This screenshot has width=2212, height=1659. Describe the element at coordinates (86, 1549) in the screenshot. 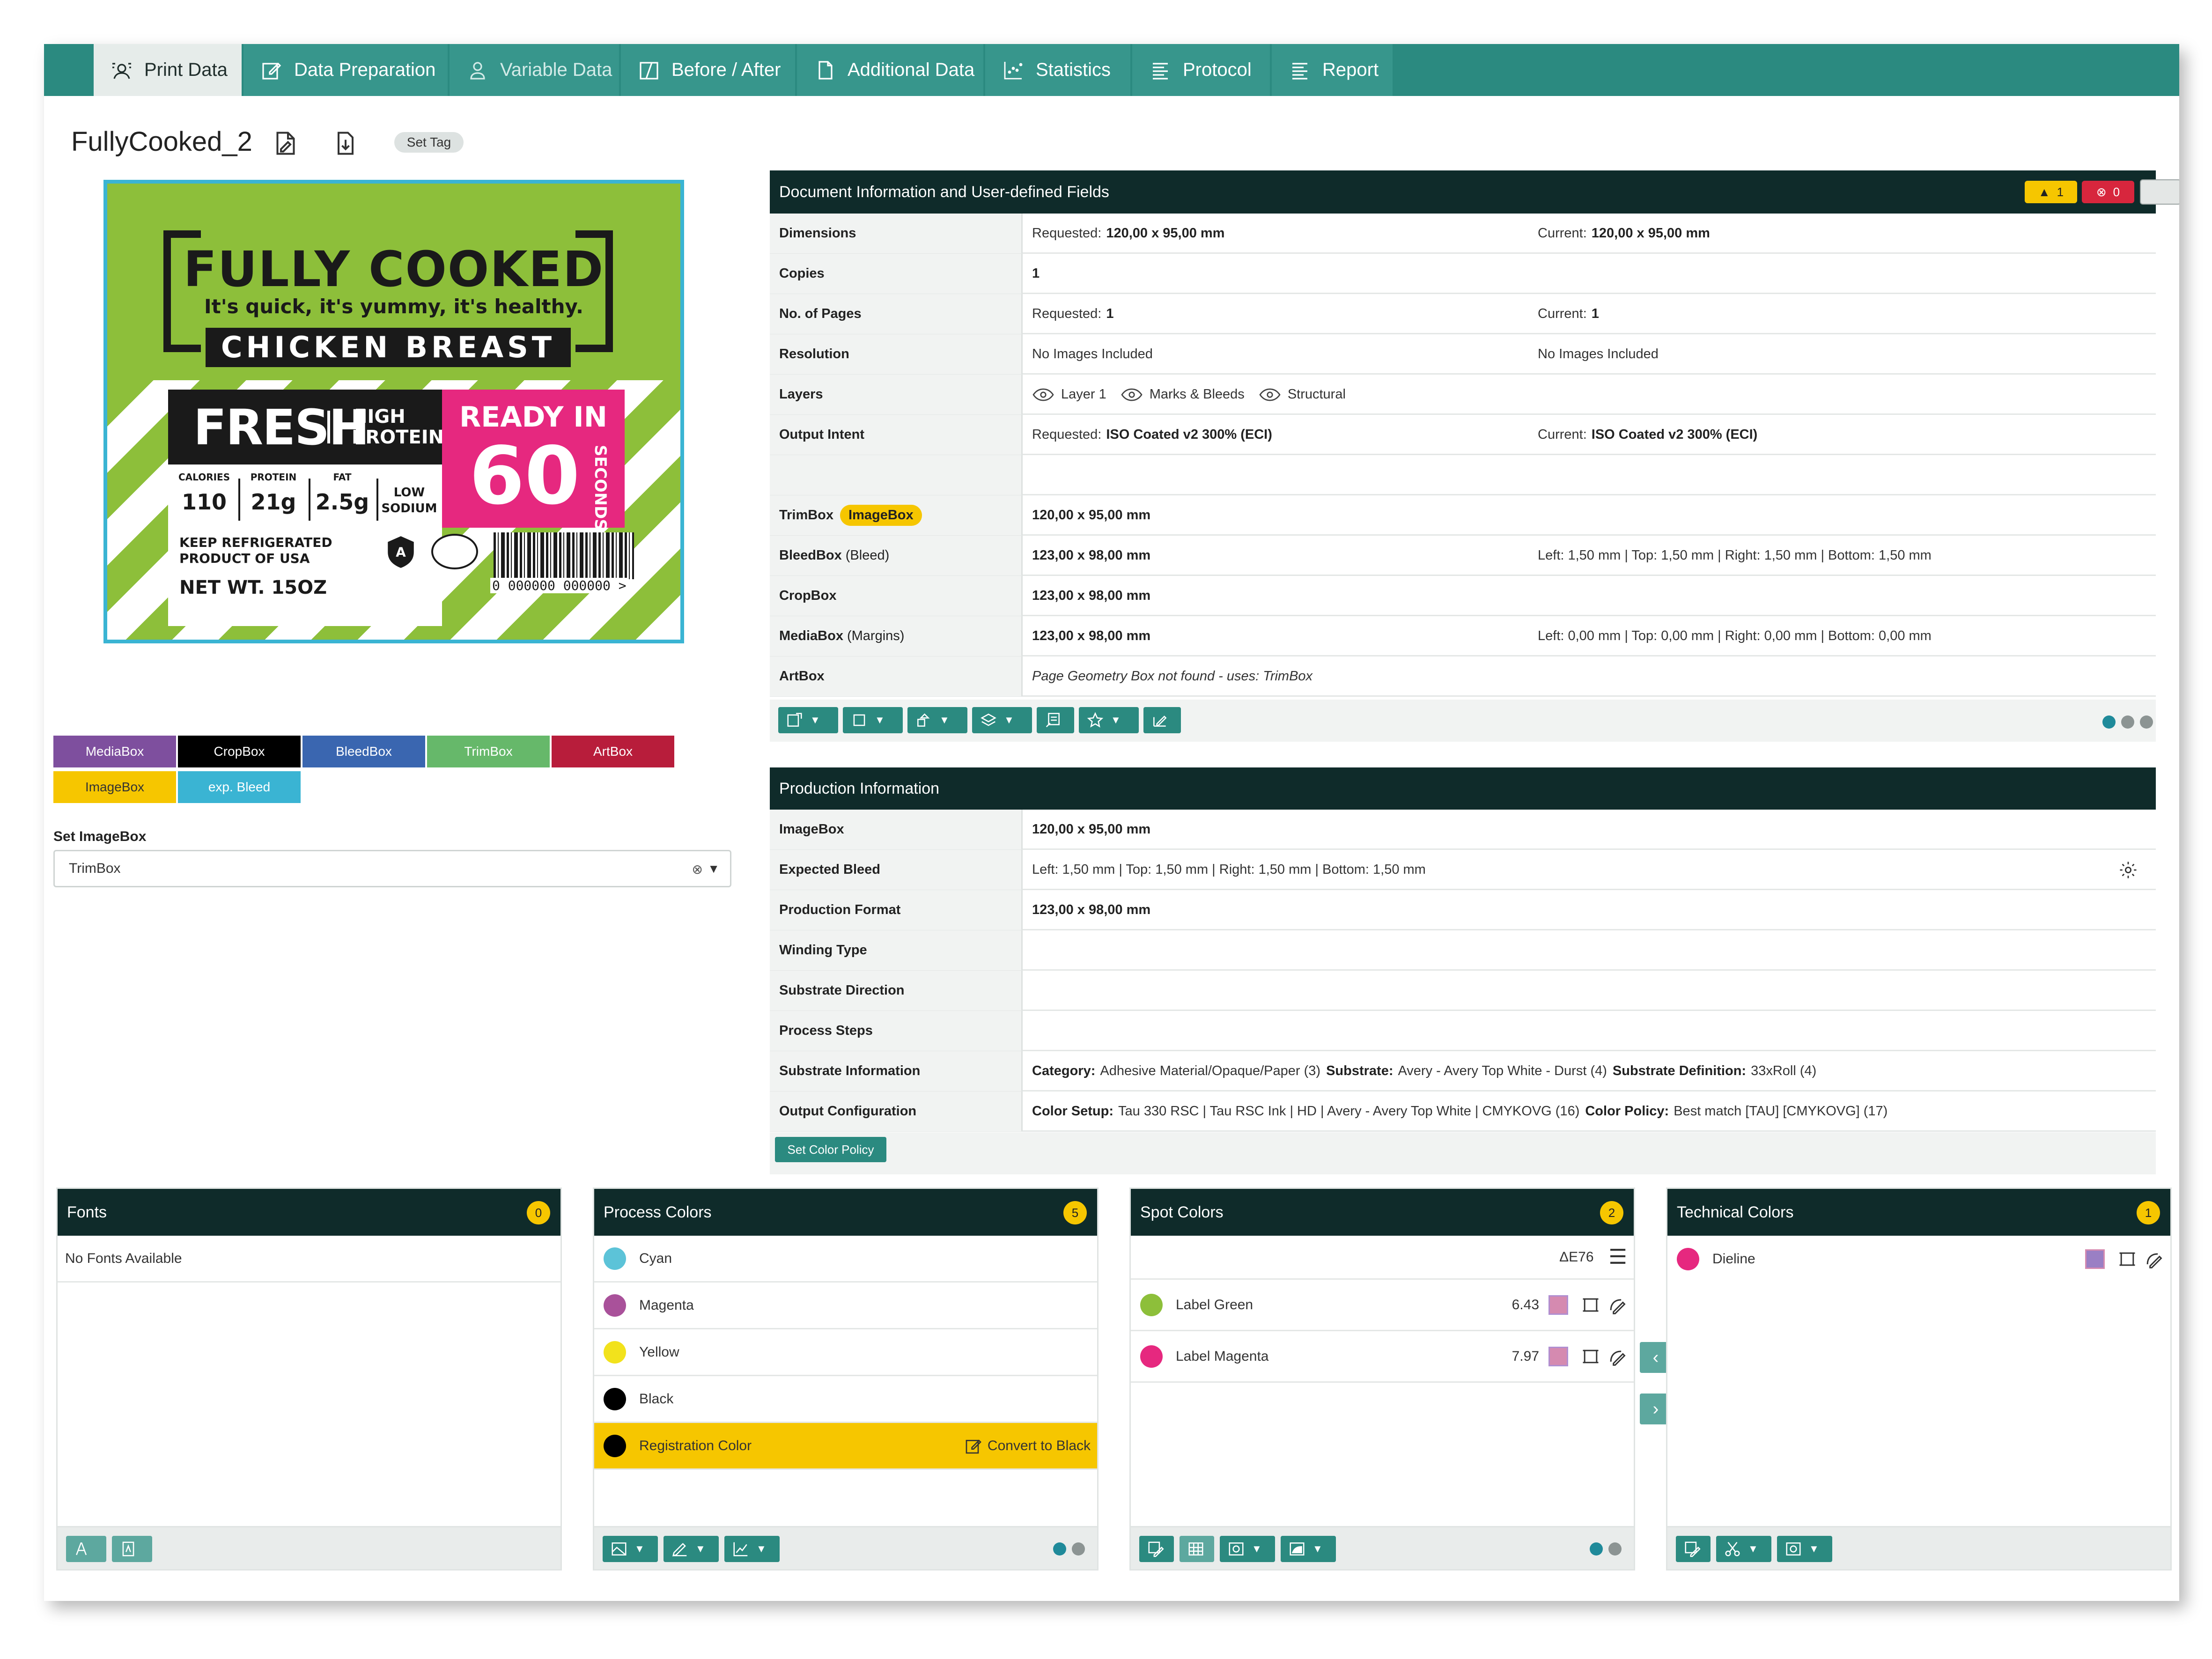

I see `font-replace-button` at that location.